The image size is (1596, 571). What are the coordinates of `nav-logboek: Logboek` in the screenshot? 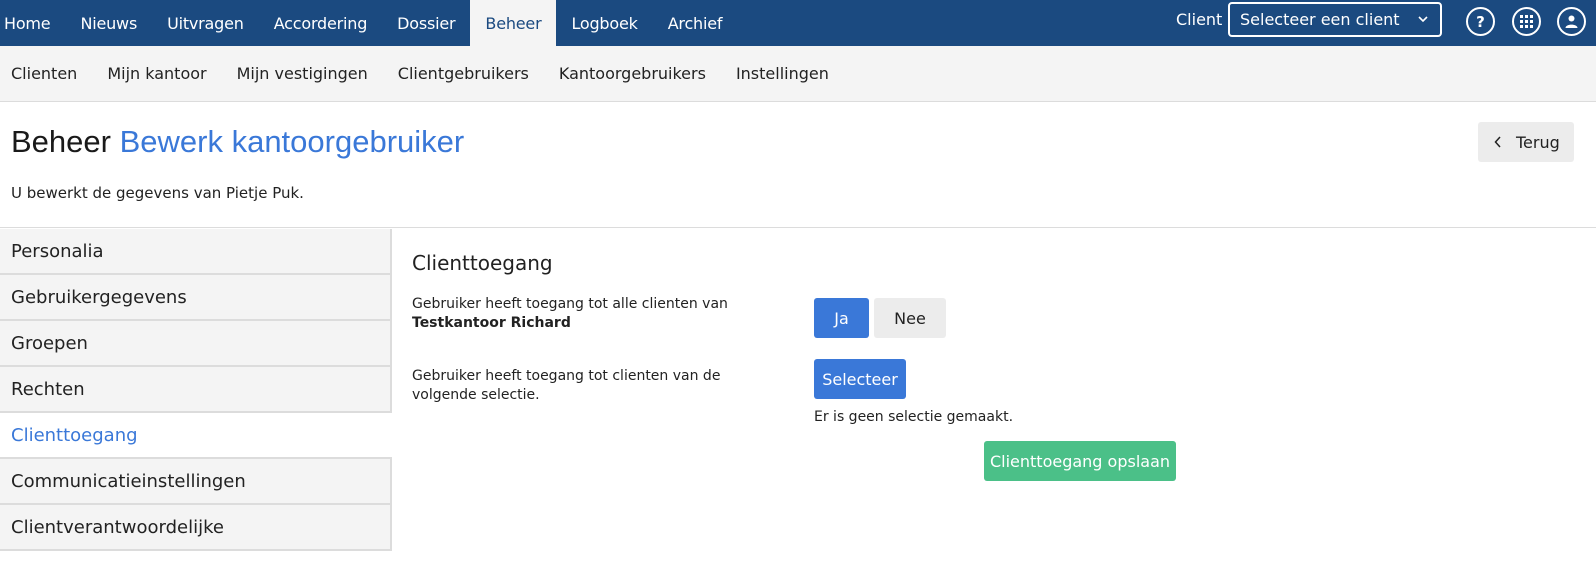 It's located at (604, 23).